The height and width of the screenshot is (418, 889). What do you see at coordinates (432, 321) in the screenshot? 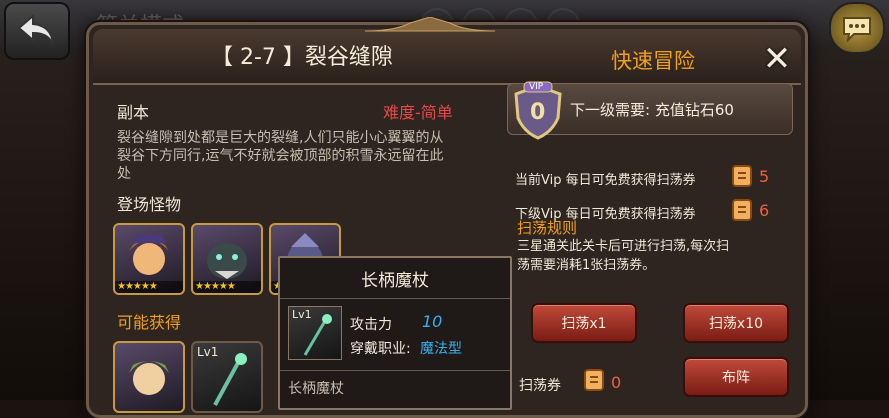
I see `attack-value: 10` at bounding box center [432, 321].